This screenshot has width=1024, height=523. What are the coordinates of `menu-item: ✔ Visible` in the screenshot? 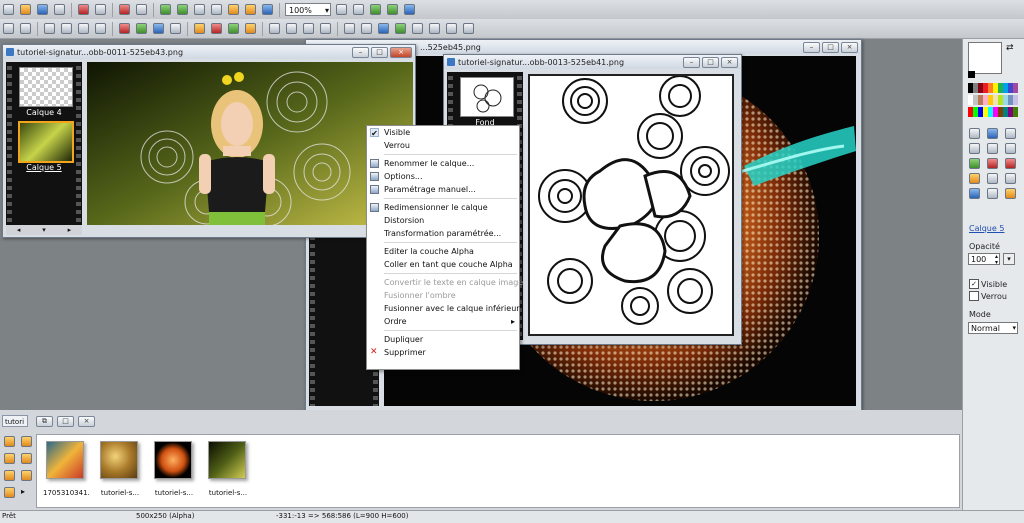 It's located at (443, 132).